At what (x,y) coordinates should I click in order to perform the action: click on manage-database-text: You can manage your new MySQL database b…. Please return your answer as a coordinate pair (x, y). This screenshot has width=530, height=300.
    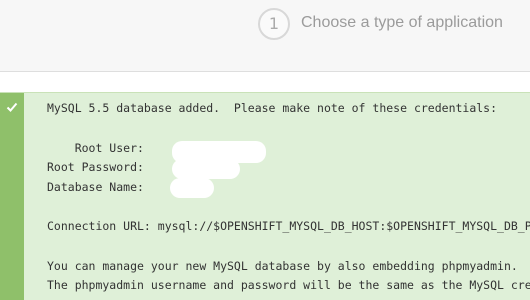
    Looking at the image, I should click on (282, 266).